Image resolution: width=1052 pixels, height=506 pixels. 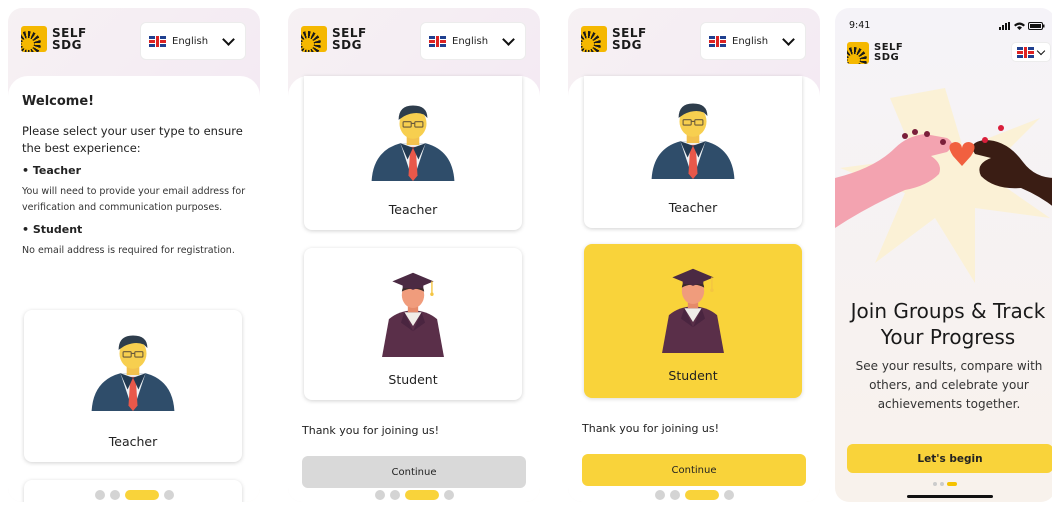 I want to click on wifi-icon, so click(x=1019, y=26).